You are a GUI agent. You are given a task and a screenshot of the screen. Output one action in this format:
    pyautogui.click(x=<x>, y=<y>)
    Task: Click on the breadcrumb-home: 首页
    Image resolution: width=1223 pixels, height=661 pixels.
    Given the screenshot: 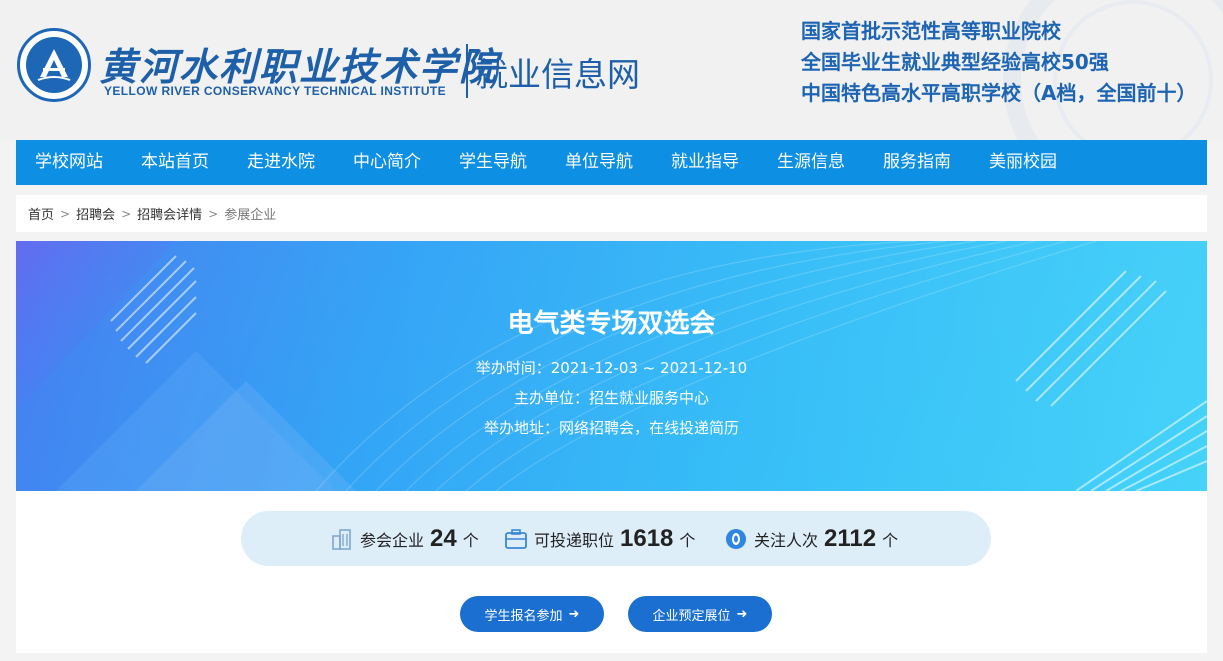 What is the action you would take?
    pyautogui.click(x=41, y=213)
    